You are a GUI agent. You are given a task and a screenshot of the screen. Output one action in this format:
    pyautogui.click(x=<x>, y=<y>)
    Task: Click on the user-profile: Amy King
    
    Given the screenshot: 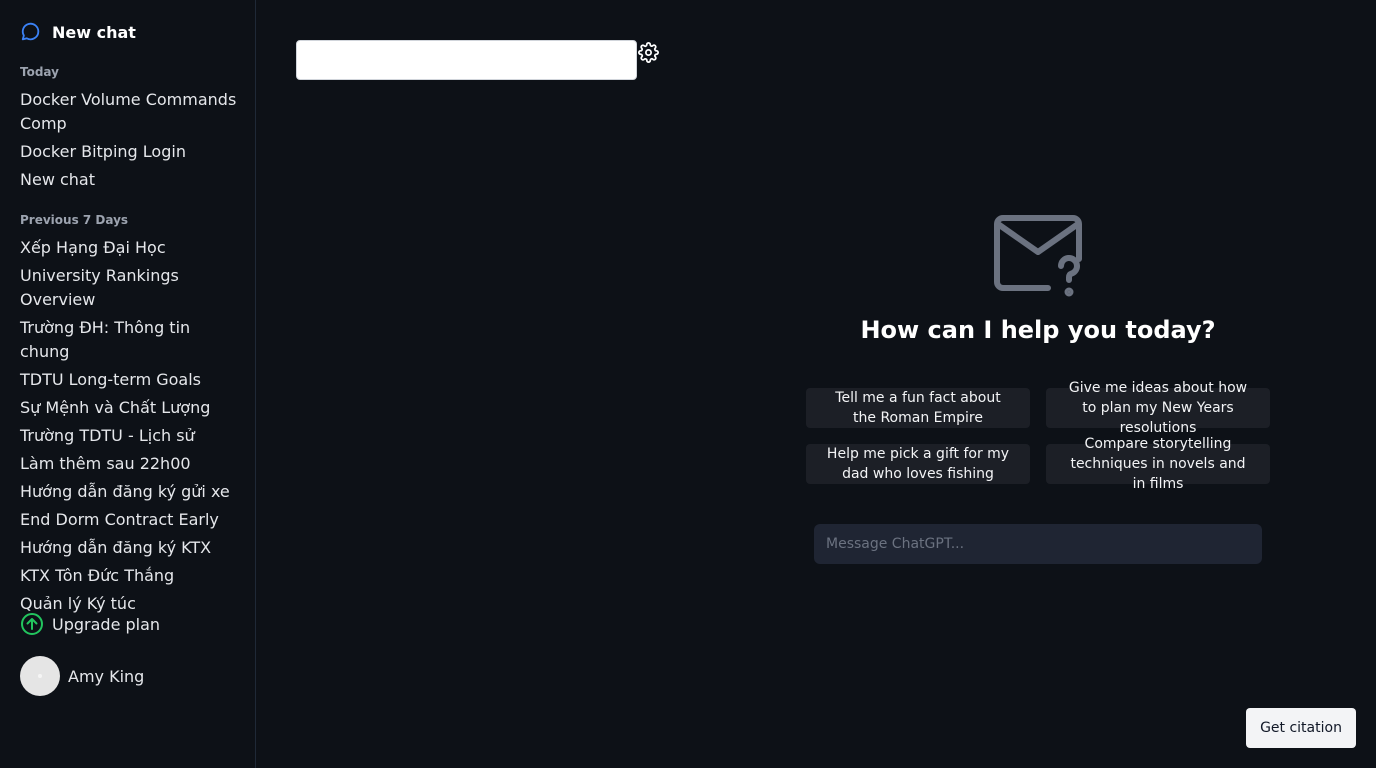 What is the action you would take?
    pyautogui.click(x=82, y=676)
    